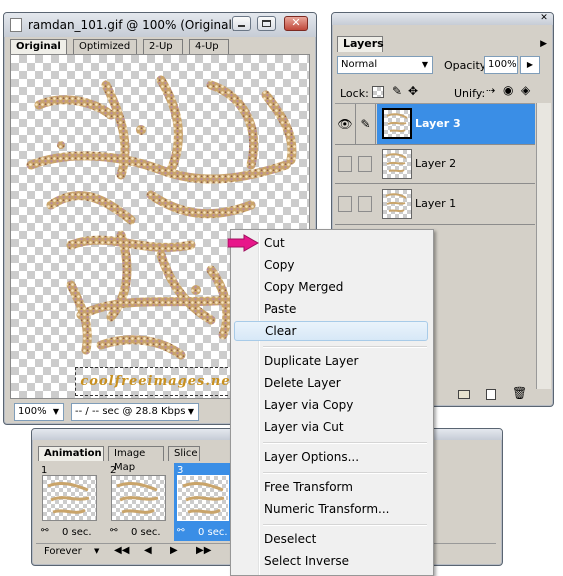 Image resolution: width=563 pixels, height=576 pixels. What do you see at coordinates (331, 405) in the screenshot?
I see `menu-item-layer-via-copy: Layer via Copy` at bounding box center [331, 405].